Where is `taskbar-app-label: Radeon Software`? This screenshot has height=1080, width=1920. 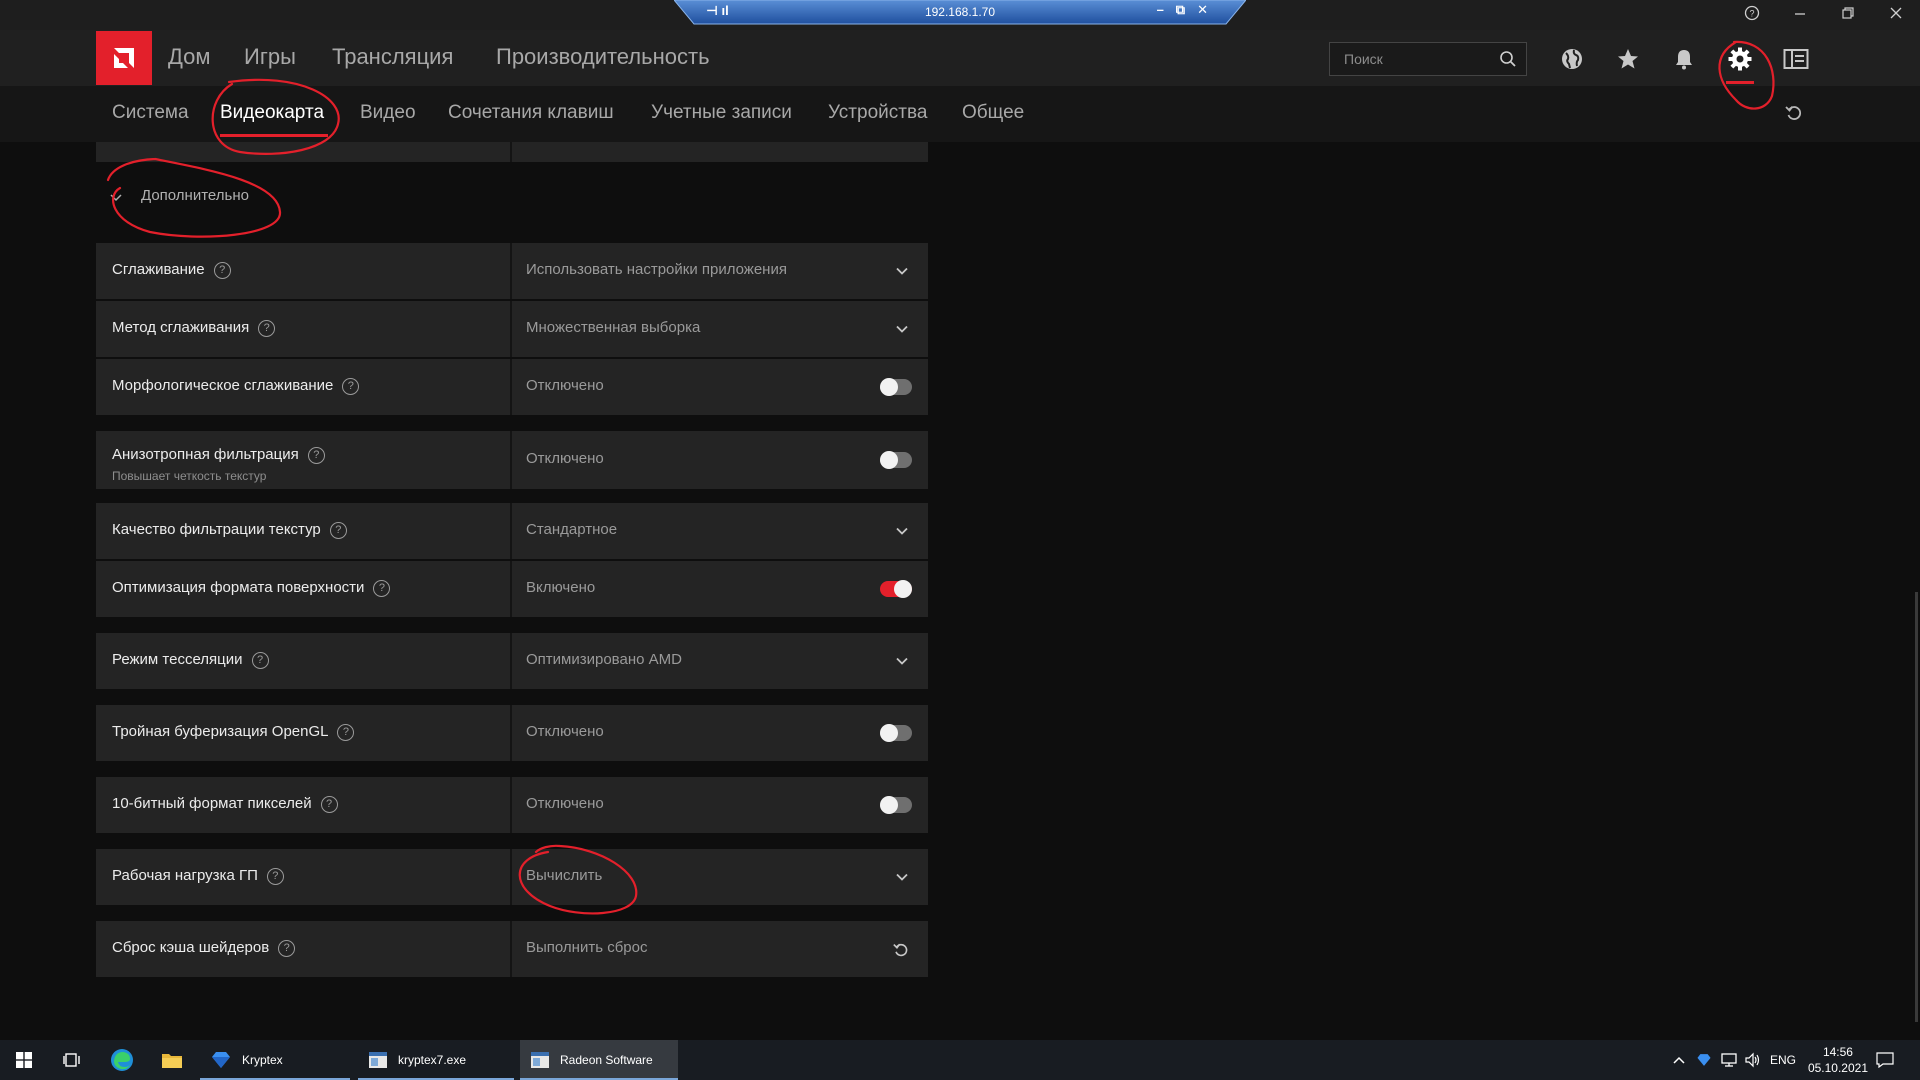 taskbar-app-label: Radeon Software is located at coordinates (606, 1060).